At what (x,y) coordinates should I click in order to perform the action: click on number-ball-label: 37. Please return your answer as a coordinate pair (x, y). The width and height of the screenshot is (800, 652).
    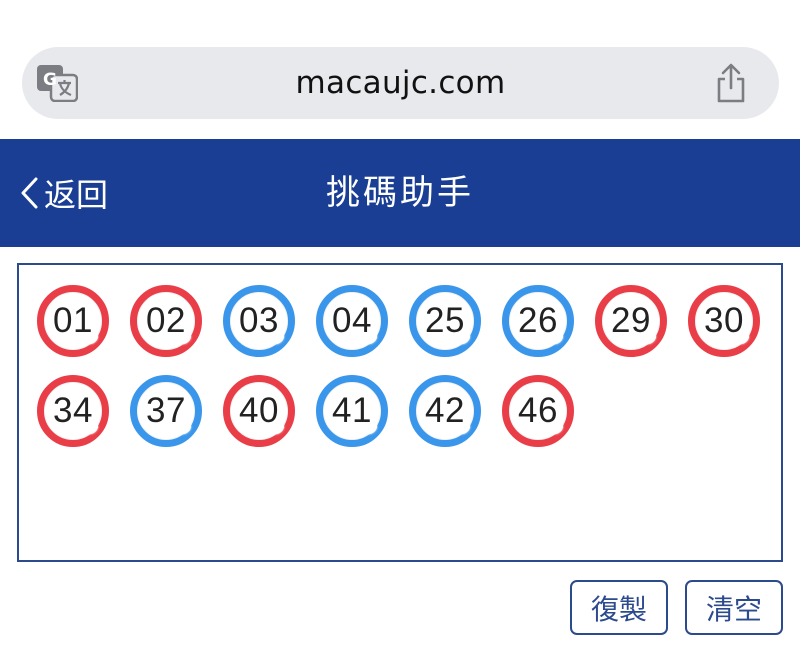
    Looking at the image, I should click on (166, 410).